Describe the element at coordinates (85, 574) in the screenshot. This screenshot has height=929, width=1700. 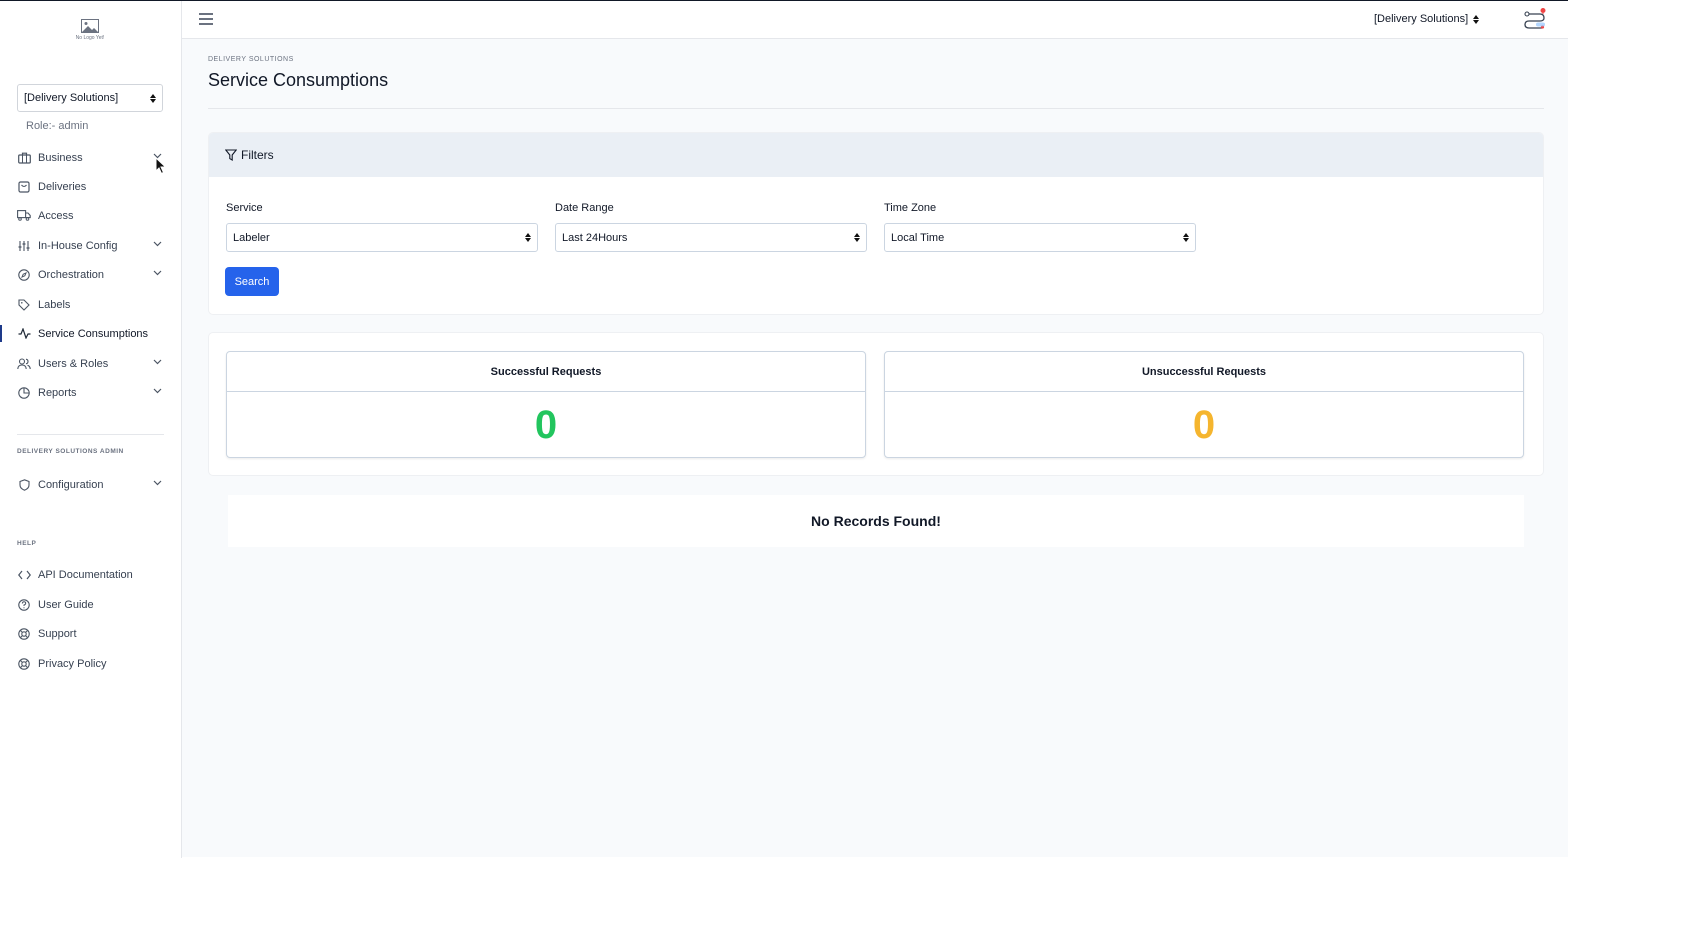
I see `sidebar-item-label: API Documentation` at that location.